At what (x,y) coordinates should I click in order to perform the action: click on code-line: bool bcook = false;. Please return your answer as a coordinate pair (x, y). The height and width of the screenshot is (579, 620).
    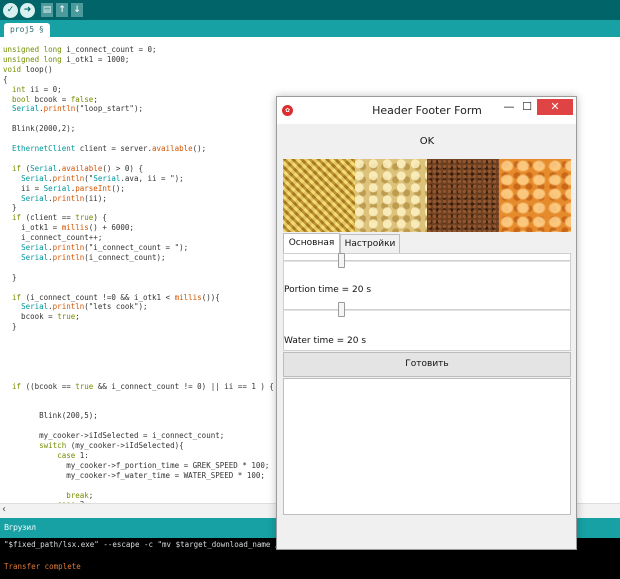
    Looking at the image, I should click on (55, 99).